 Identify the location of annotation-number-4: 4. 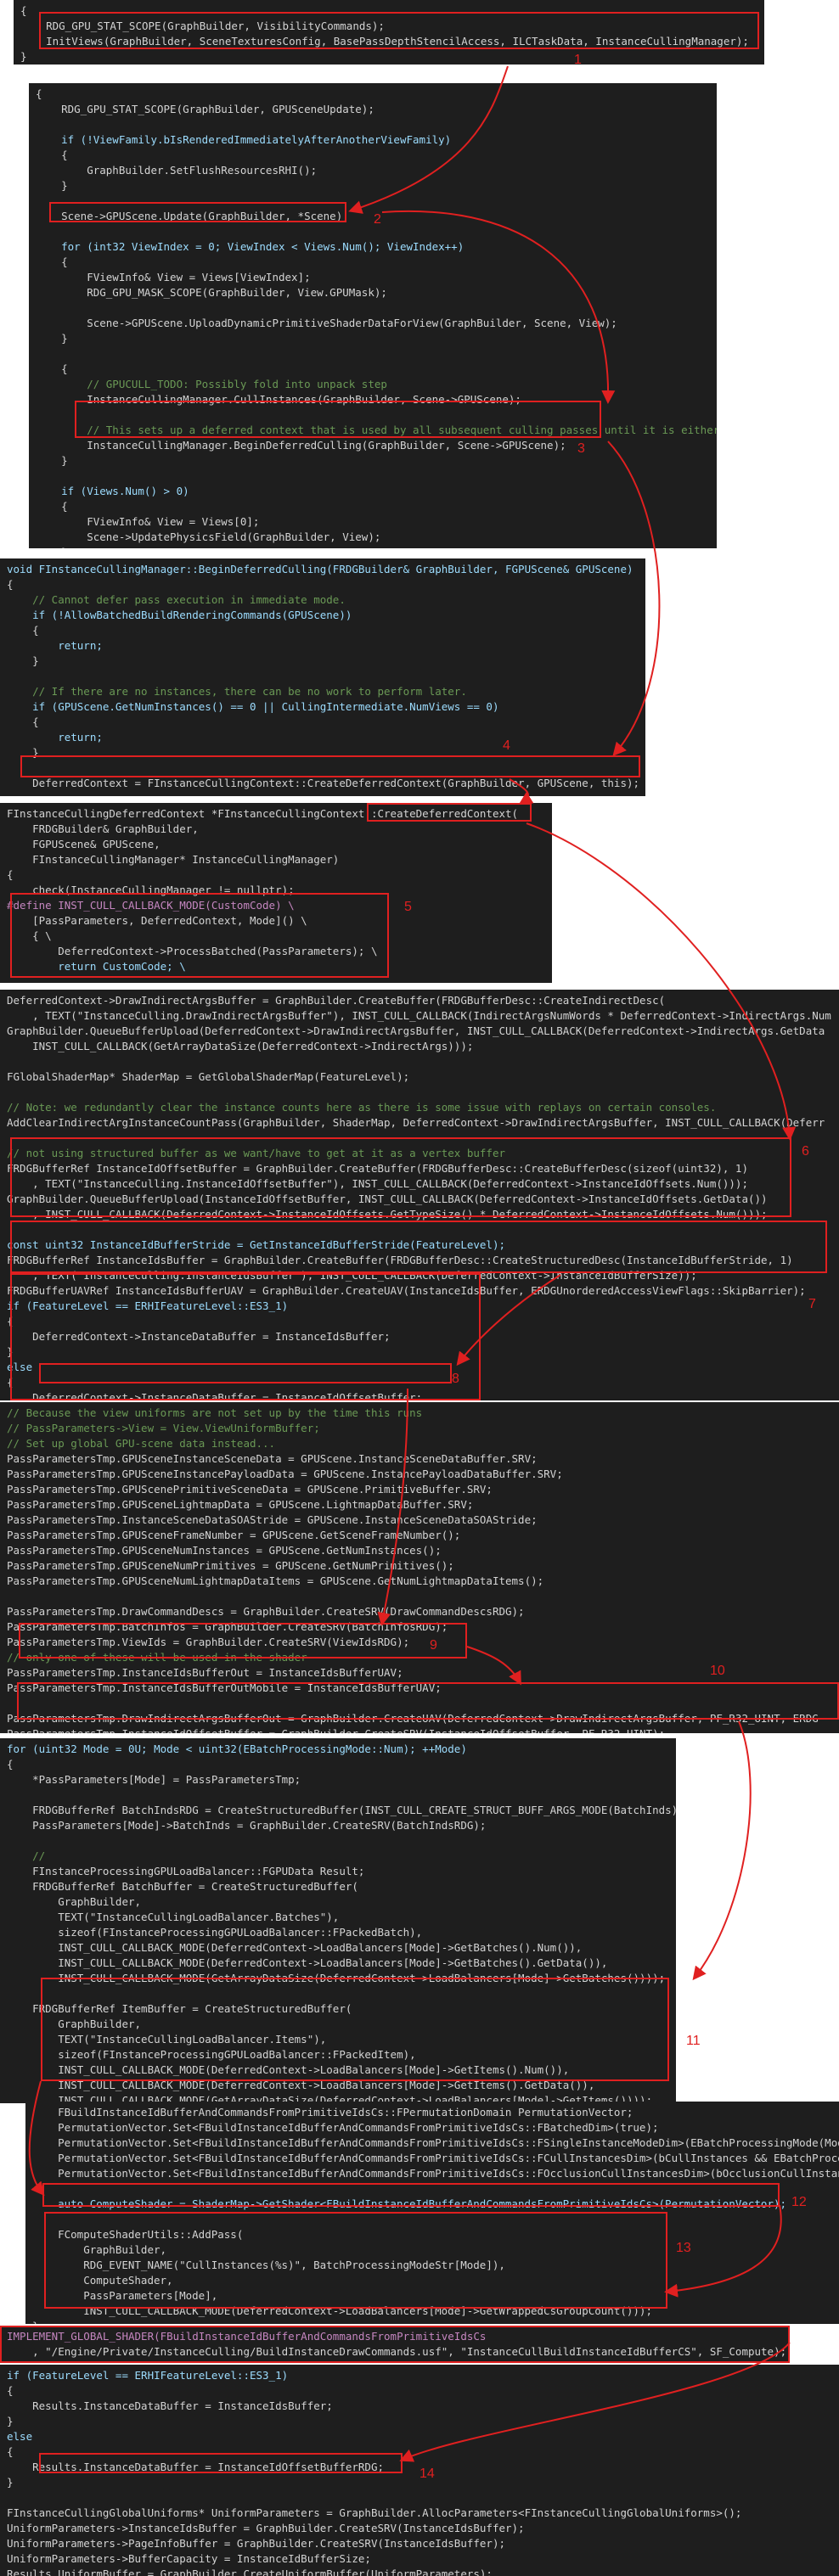
(506, 745).